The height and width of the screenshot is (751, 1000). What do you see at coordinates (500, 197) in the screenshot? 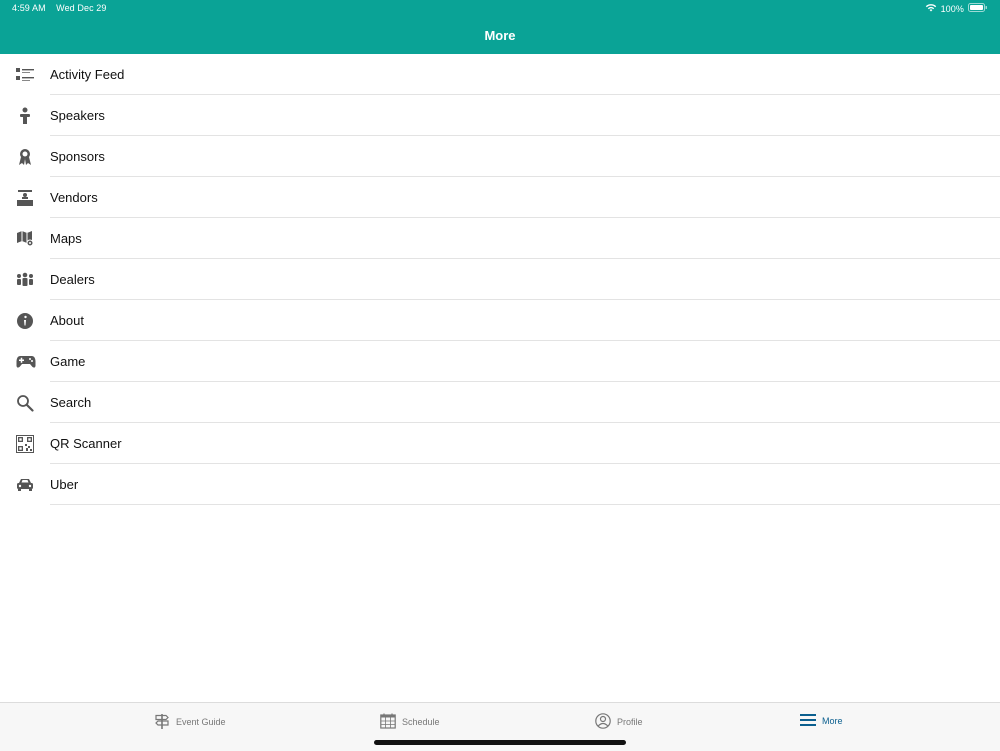
I see `menu-item-vendors: Vendors` at bounding box center [500, 197].